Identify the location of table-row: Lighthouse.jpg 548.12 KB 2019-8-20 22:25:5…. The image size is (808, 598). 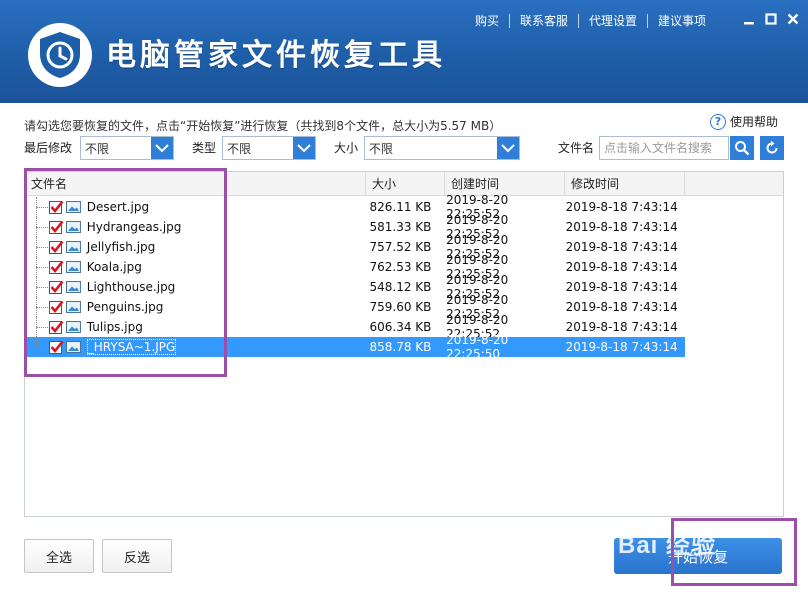
(355, 287).